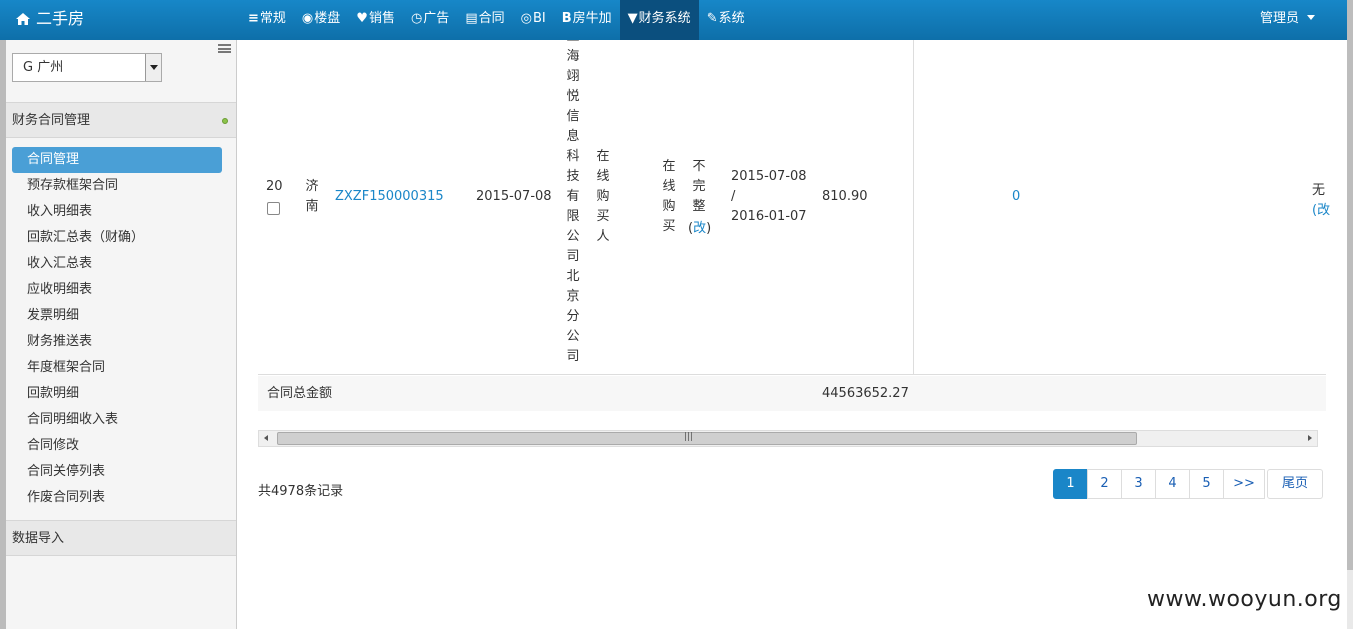  I want to click on nav-item-ads: ◷广告, so click(430, 20).